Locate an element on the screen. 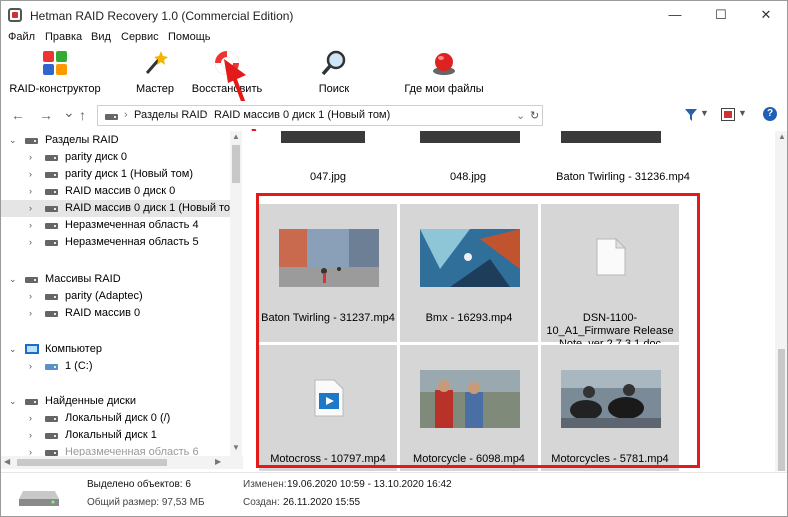 This screenshot has width=788, height=517. tree-item: › RAID массив 0 диск 0 is located at coordinates (115, 191).